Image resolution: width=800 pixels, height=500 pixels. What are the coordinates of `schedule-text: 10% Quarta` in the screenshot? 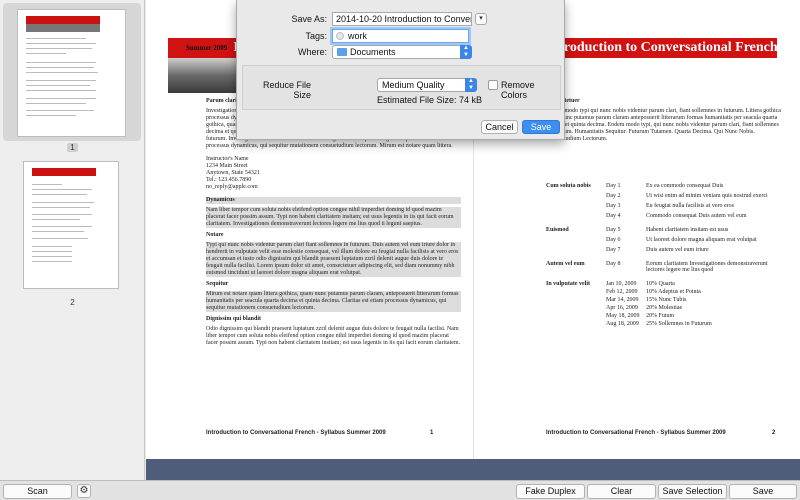 It's located at (660, 284).